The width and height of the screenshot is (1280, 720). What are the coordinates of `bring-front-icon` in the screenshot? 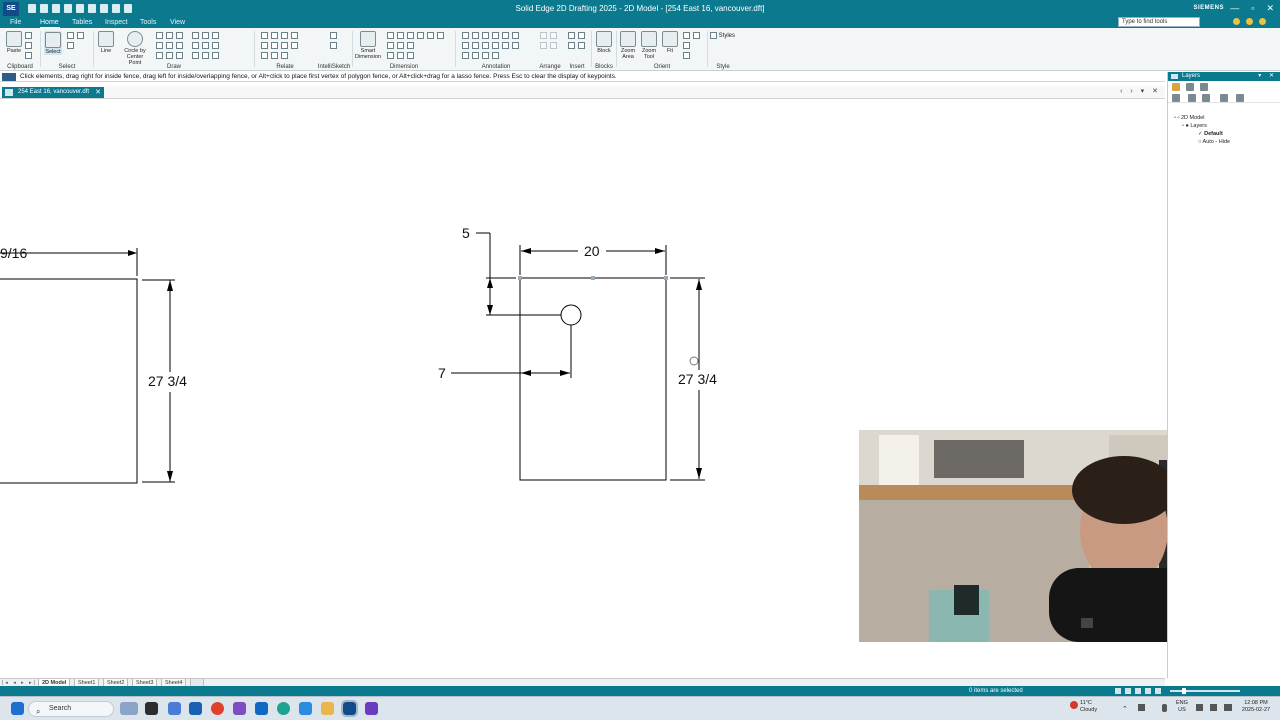 It's located at (543, 35).